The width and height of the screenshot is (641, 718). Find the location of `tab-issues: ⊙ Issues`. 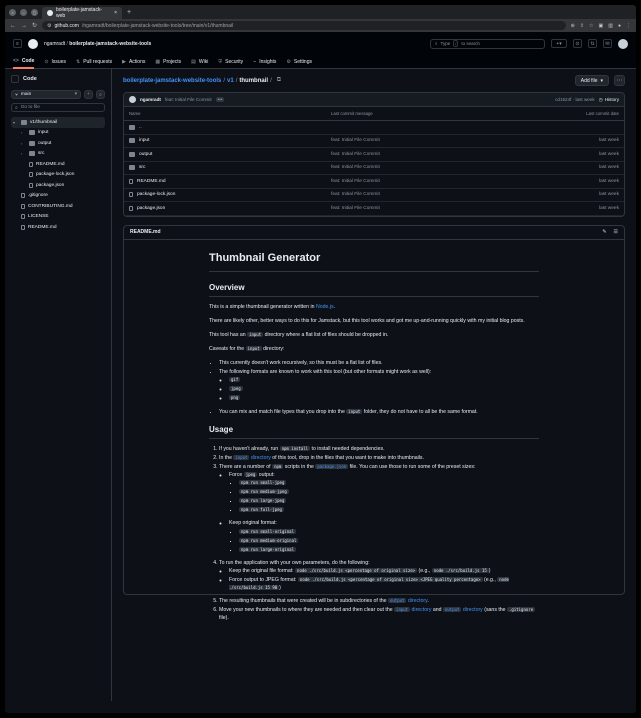

tab-issues: ⊙ Issues is located at coordinates (55, 62).